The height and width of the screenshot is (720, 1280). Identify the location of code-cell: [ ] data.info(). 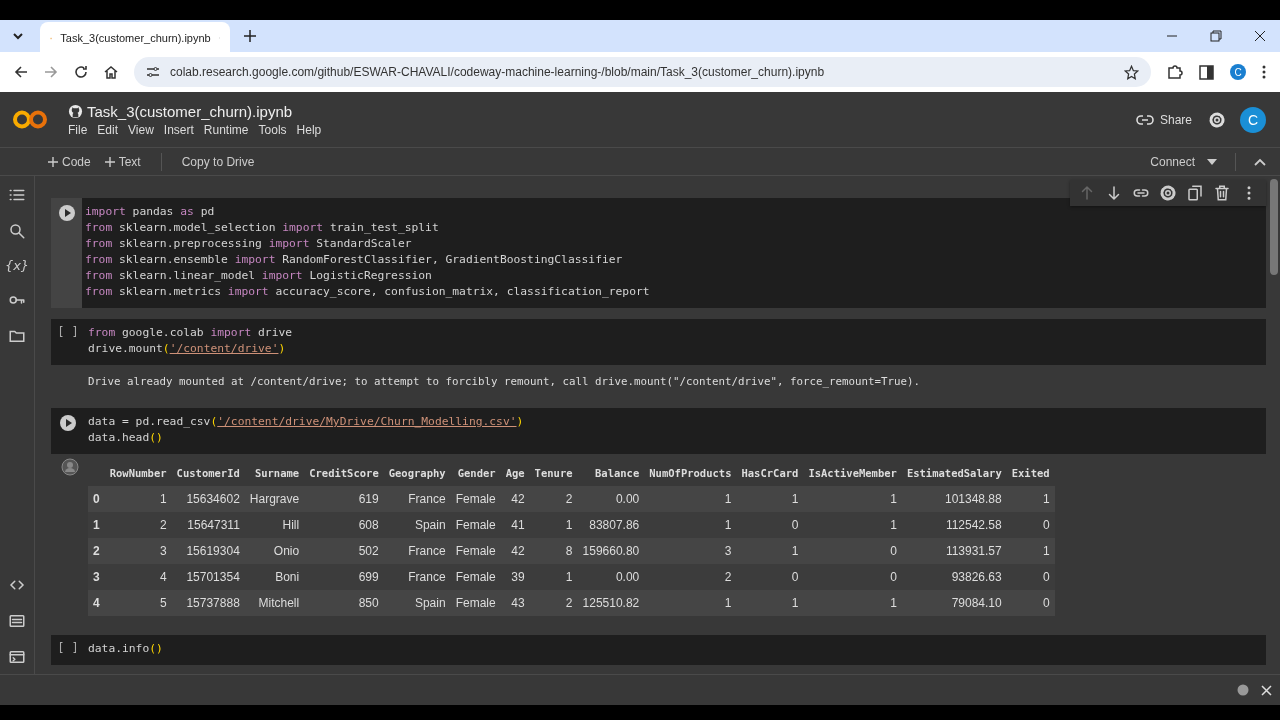
(658, 650).